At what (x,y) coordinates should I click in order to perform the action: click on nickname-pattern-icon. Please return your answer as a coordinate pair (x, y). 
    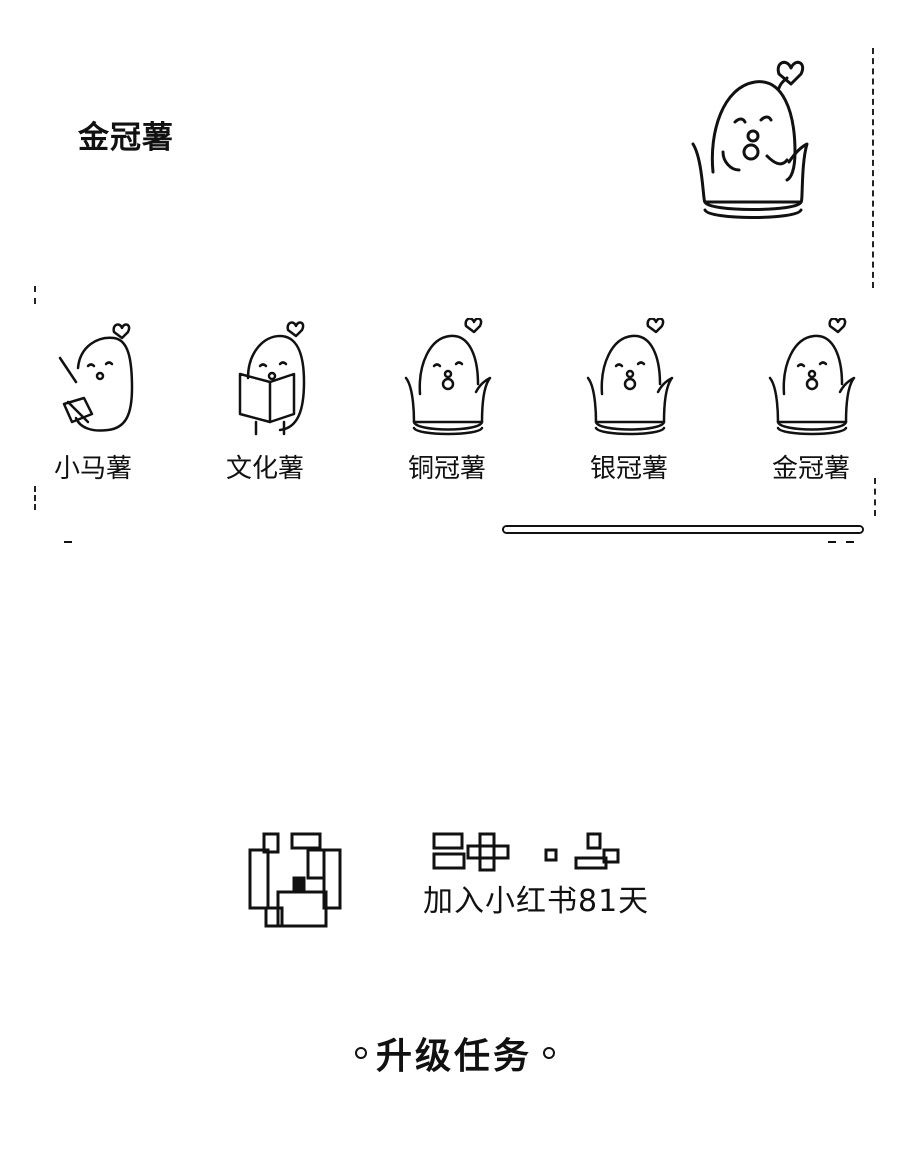
    Looking at the image, I should click on (527, 852).